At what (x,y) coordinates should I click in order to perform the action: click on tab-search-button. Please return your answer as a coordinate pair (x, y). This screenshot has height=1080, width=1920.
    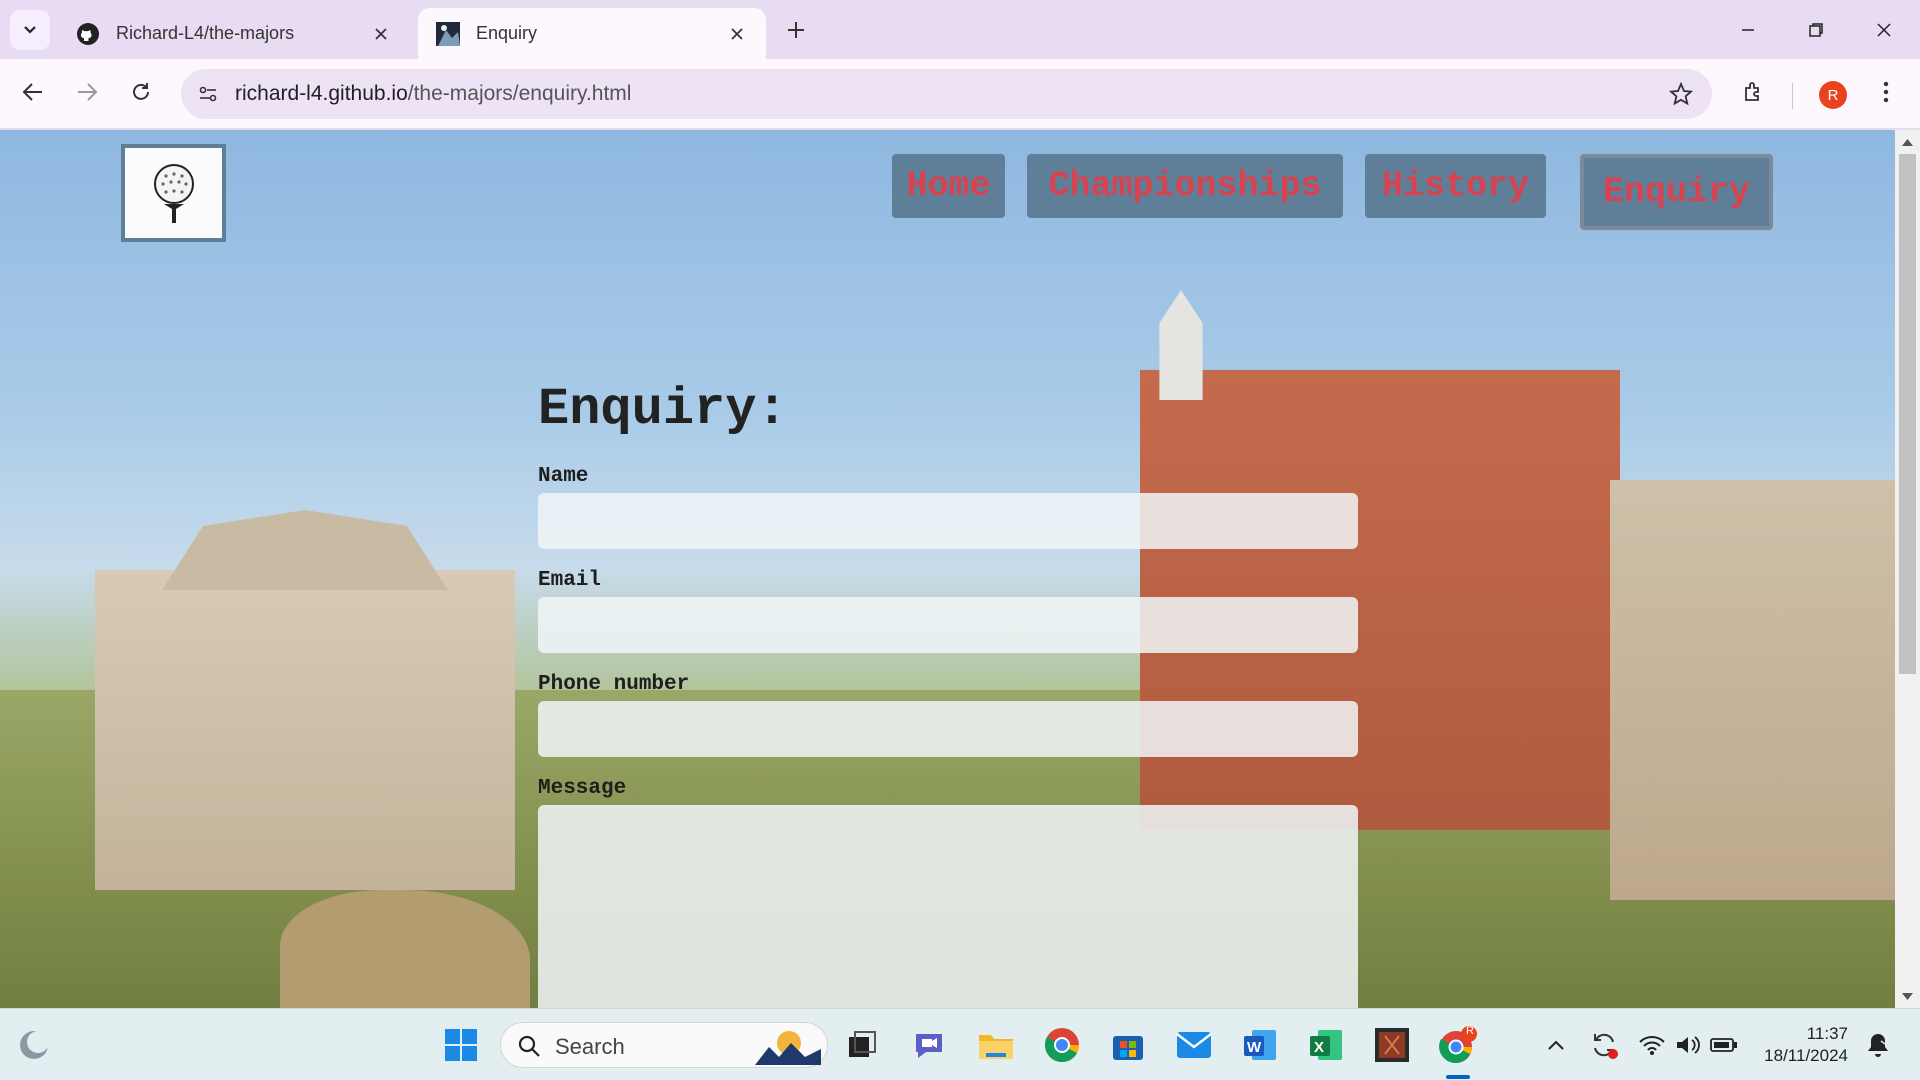
    Looking at the image, I should click on (30, 30).